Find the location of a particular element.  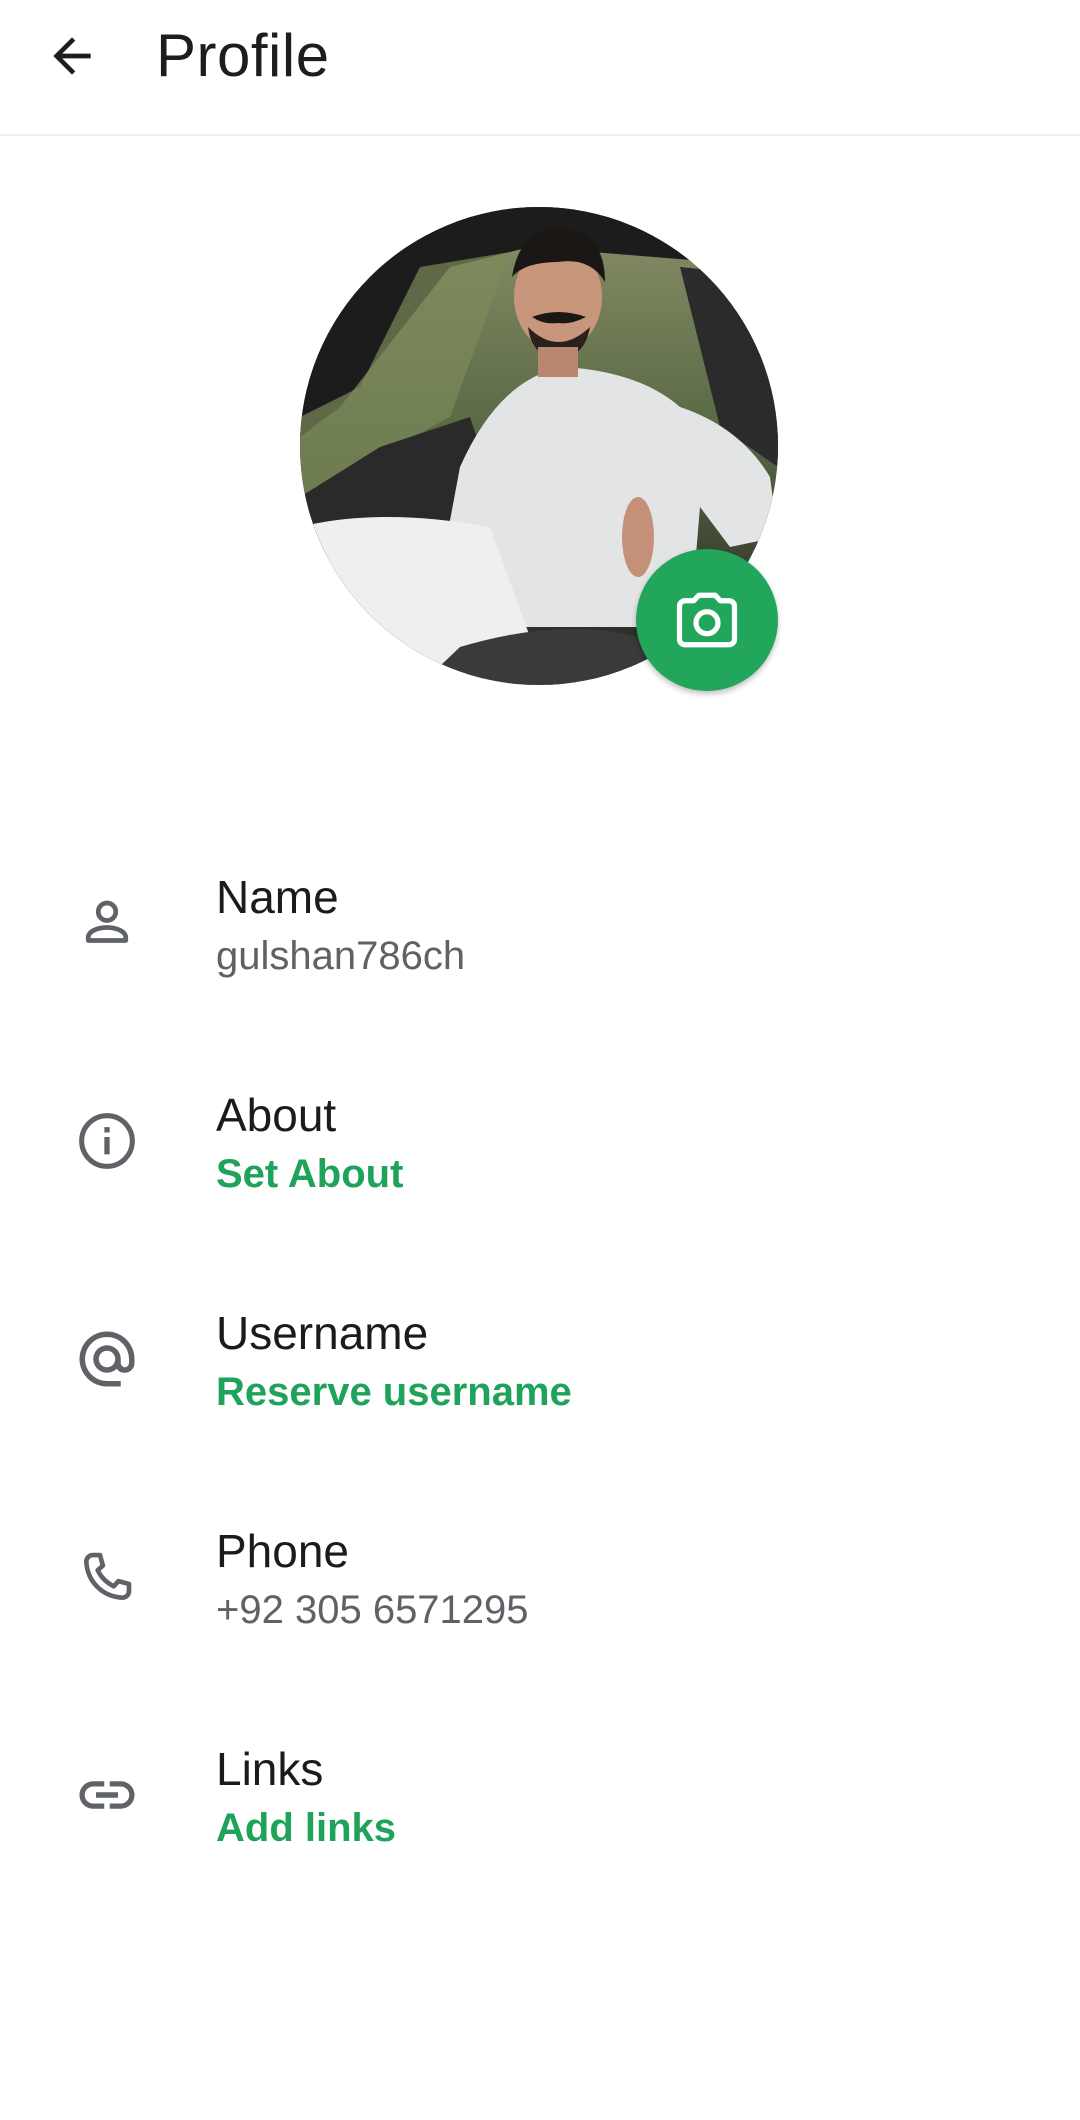

profile-row-name: Name gulshan786ch is located at coordinates (540, 940).